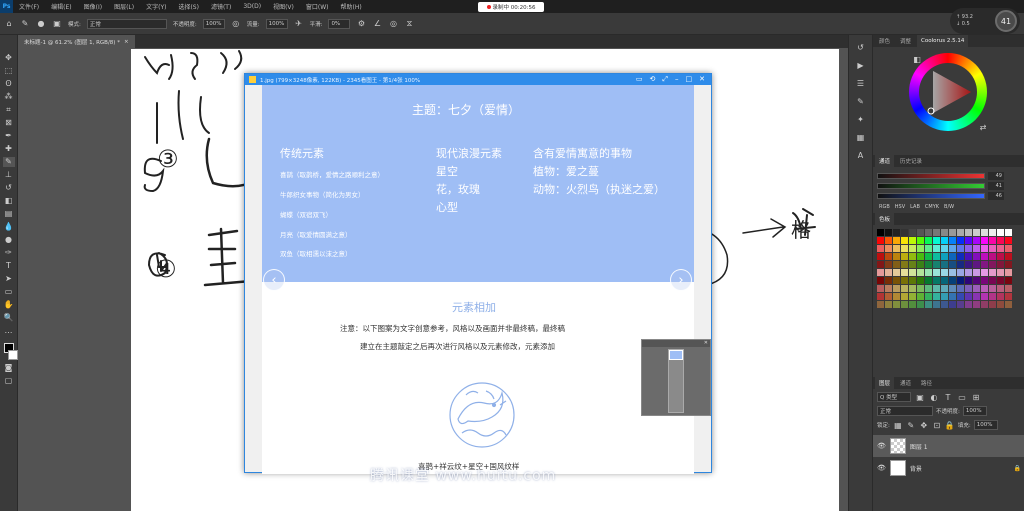  Describe the element at coordinates (12, 355) in the screenshot. I see `background-color-swatch` at that location.